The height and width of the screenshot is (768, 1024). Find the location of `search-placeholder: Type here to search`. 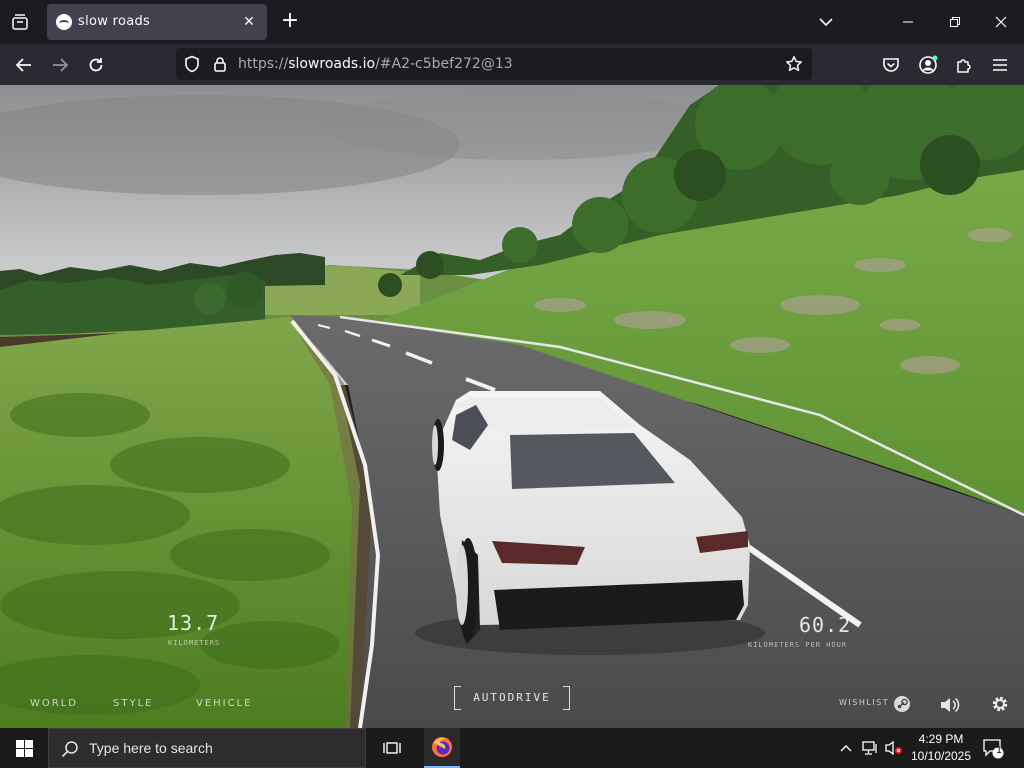

search-placeholder: Type here to search is located at coordinates (151, 748).